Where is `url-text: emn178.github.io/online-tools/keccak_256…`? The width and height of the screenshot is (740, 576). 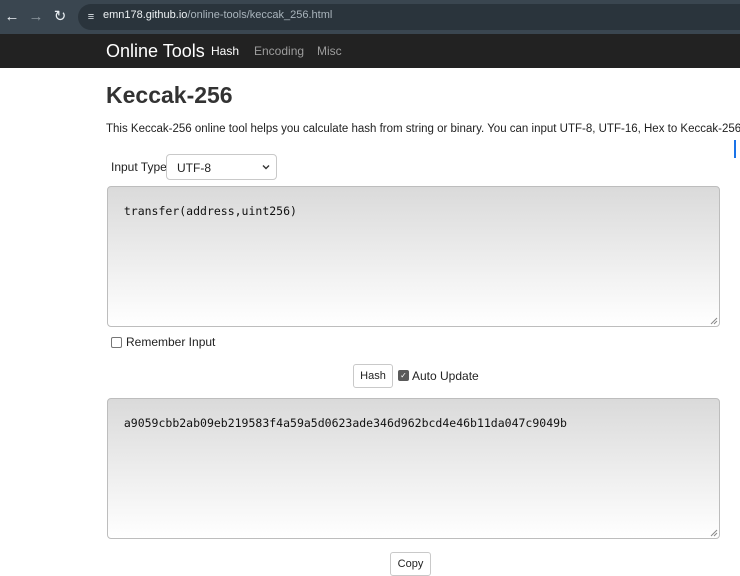
url-text: emn178.github.io/online-tools/keccak_256… is located at coordinates (217, 15).